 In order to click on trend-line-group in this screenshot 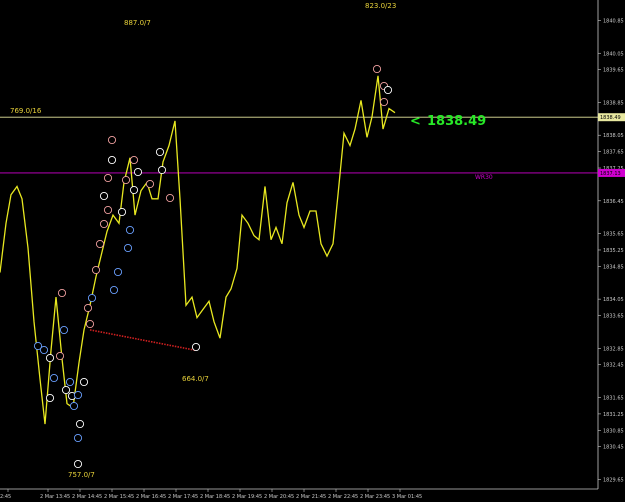, I will do `click(143, 340)`.